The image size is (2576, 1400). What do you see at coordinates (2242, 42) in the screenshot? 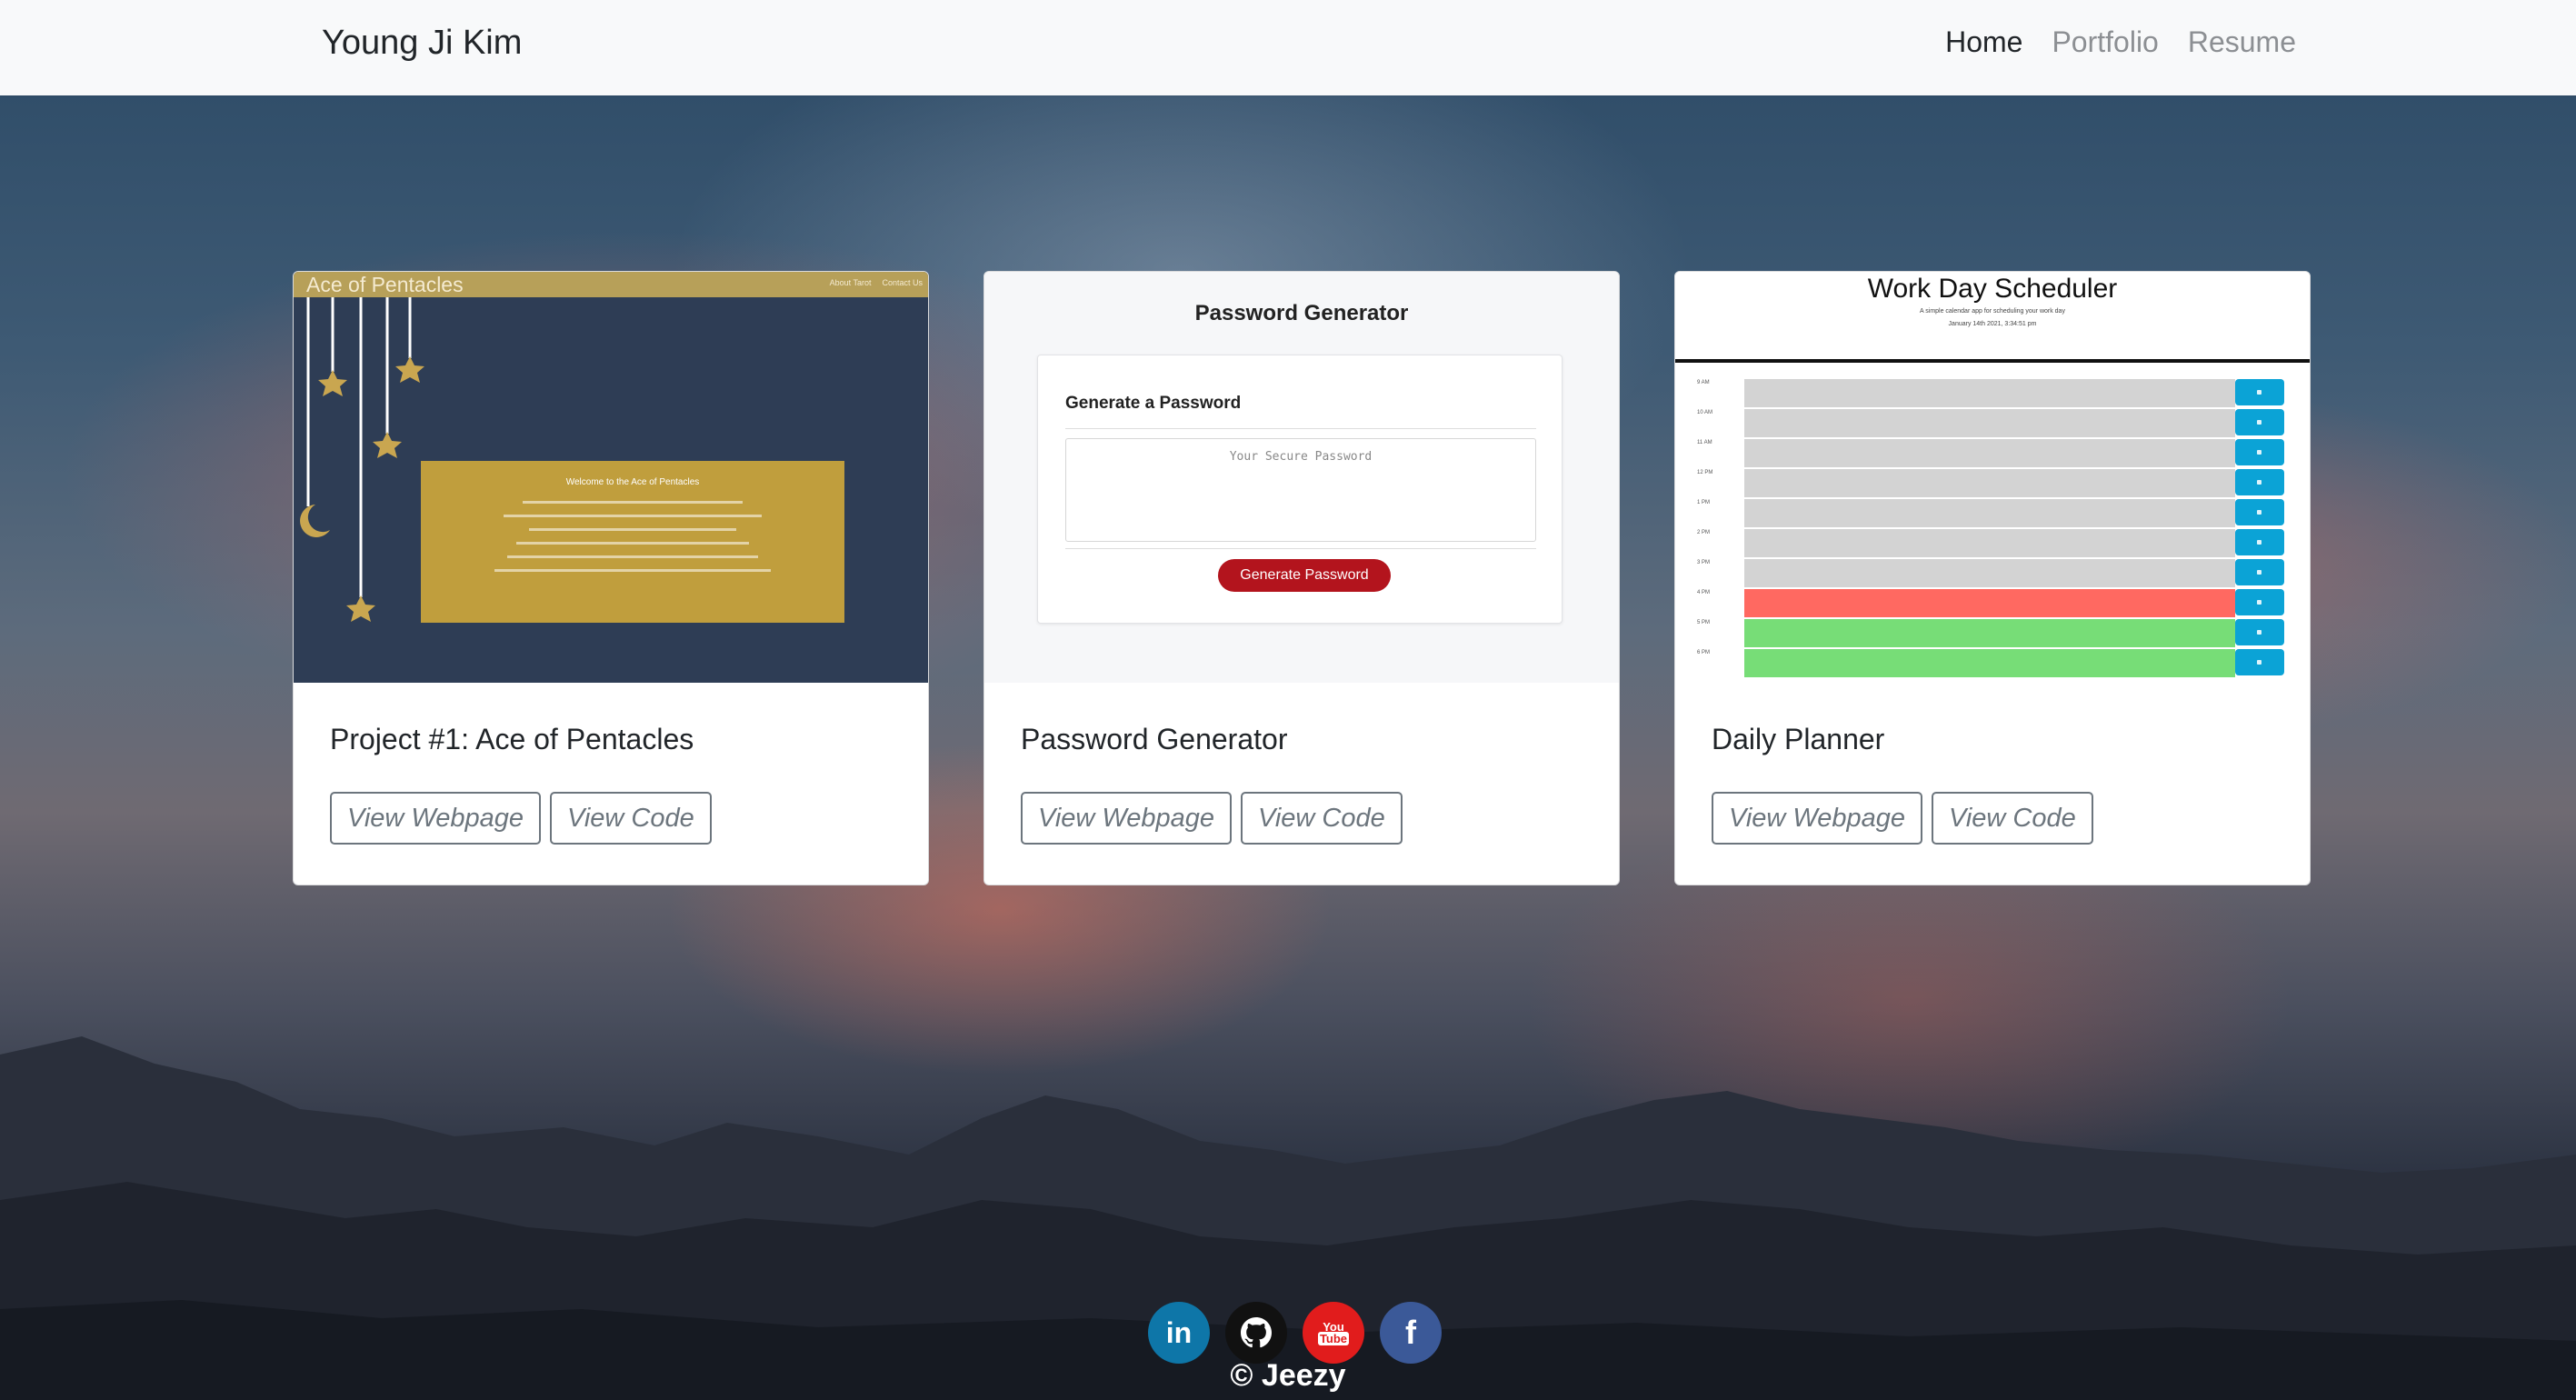
I see `nav-link-resume: Resume` at bounding box center [2242, 42].